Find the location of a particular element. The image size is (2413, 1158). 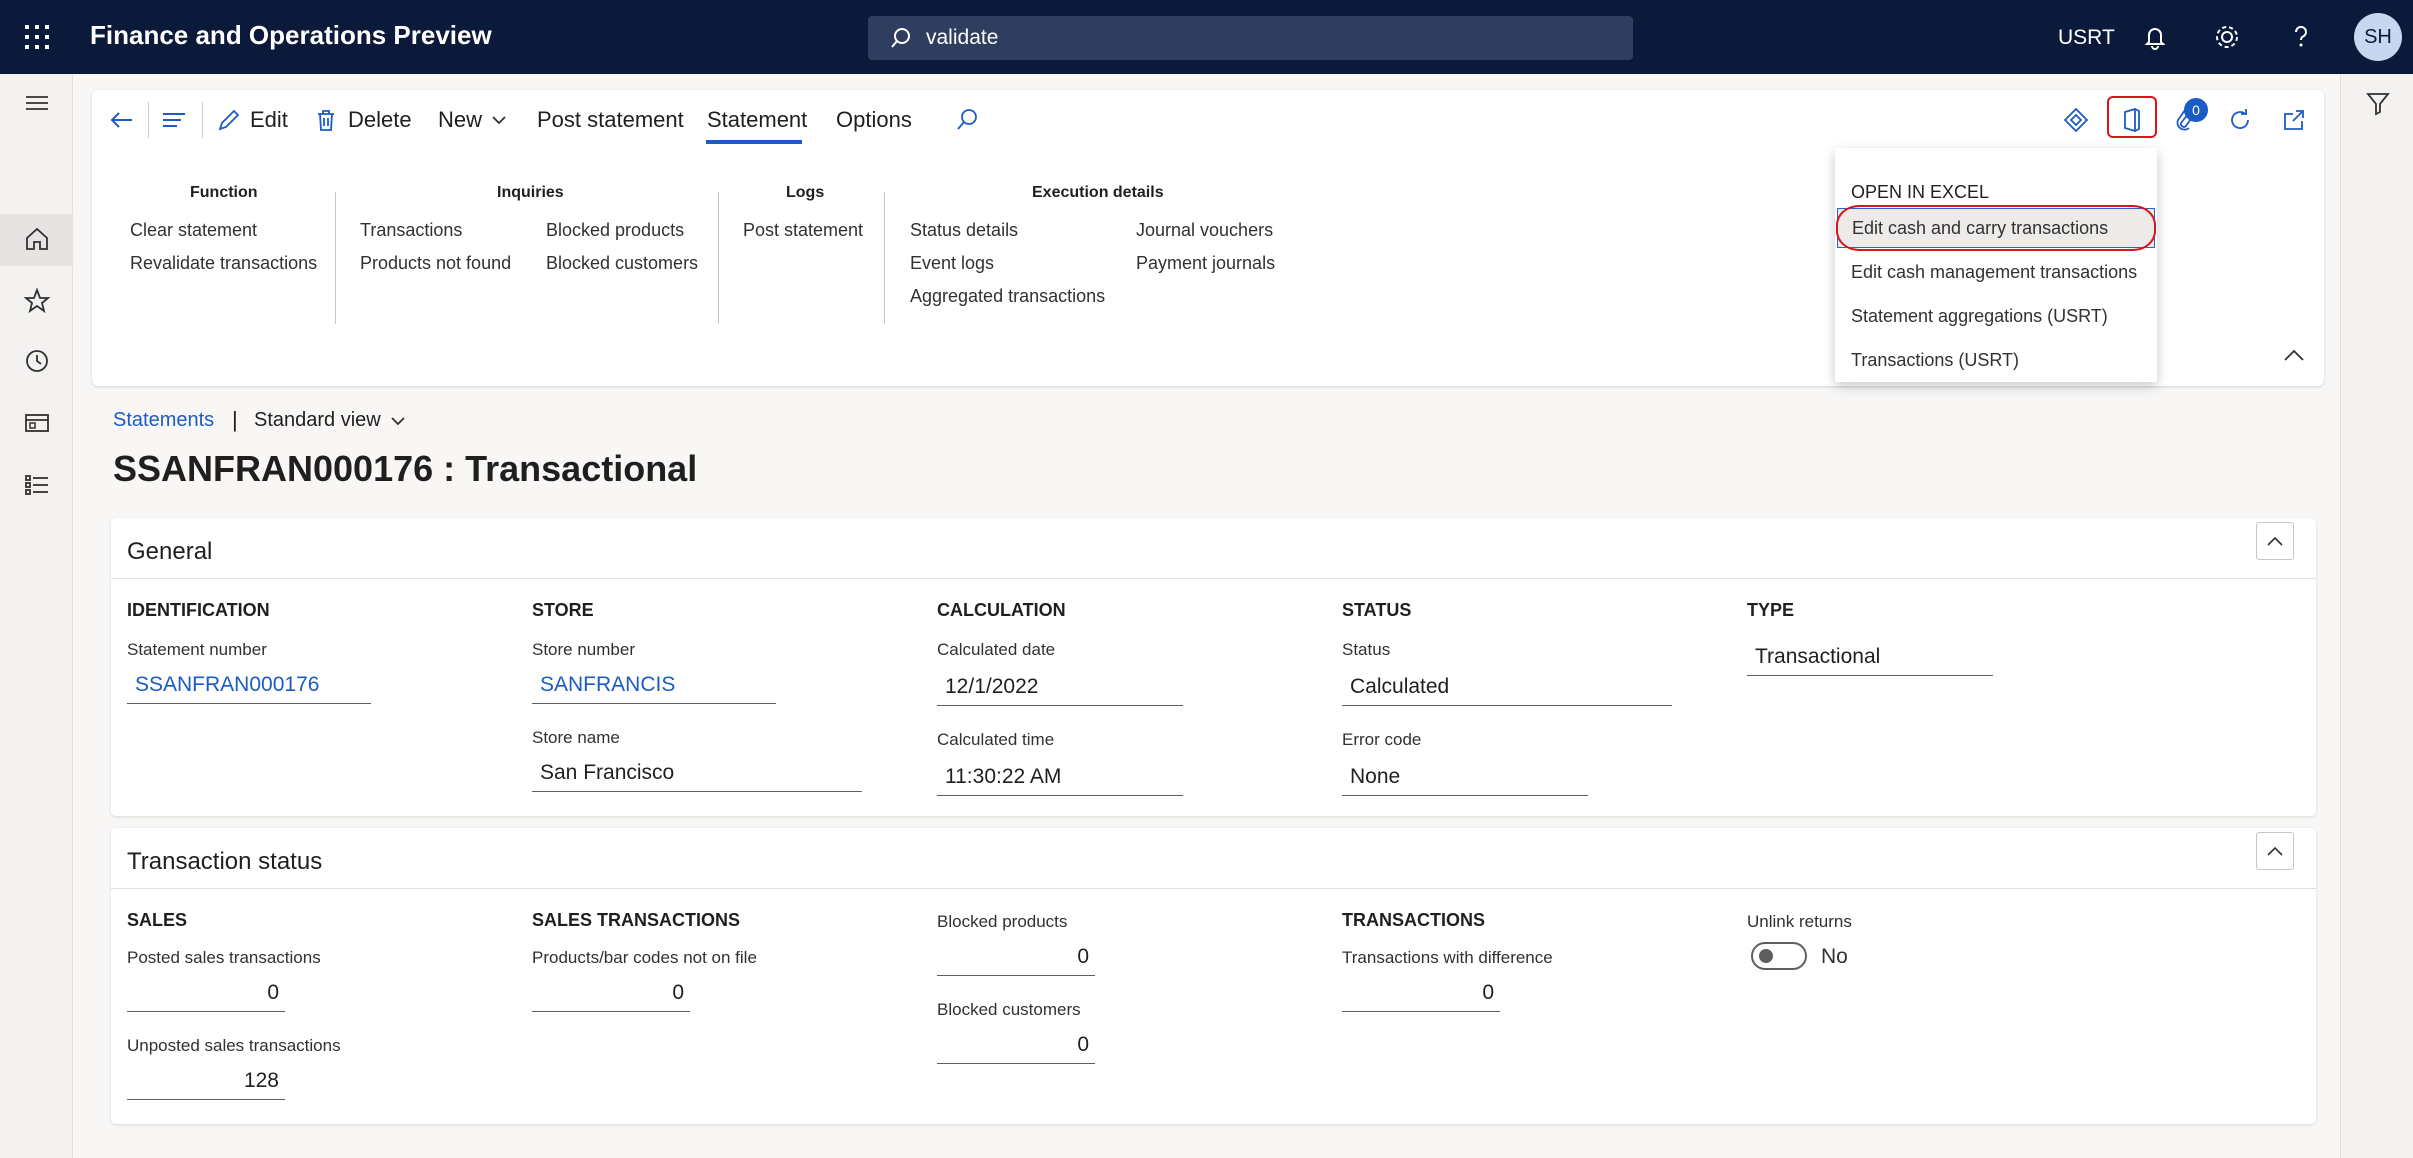

global-search-input is located at coordinates (1266, 38).